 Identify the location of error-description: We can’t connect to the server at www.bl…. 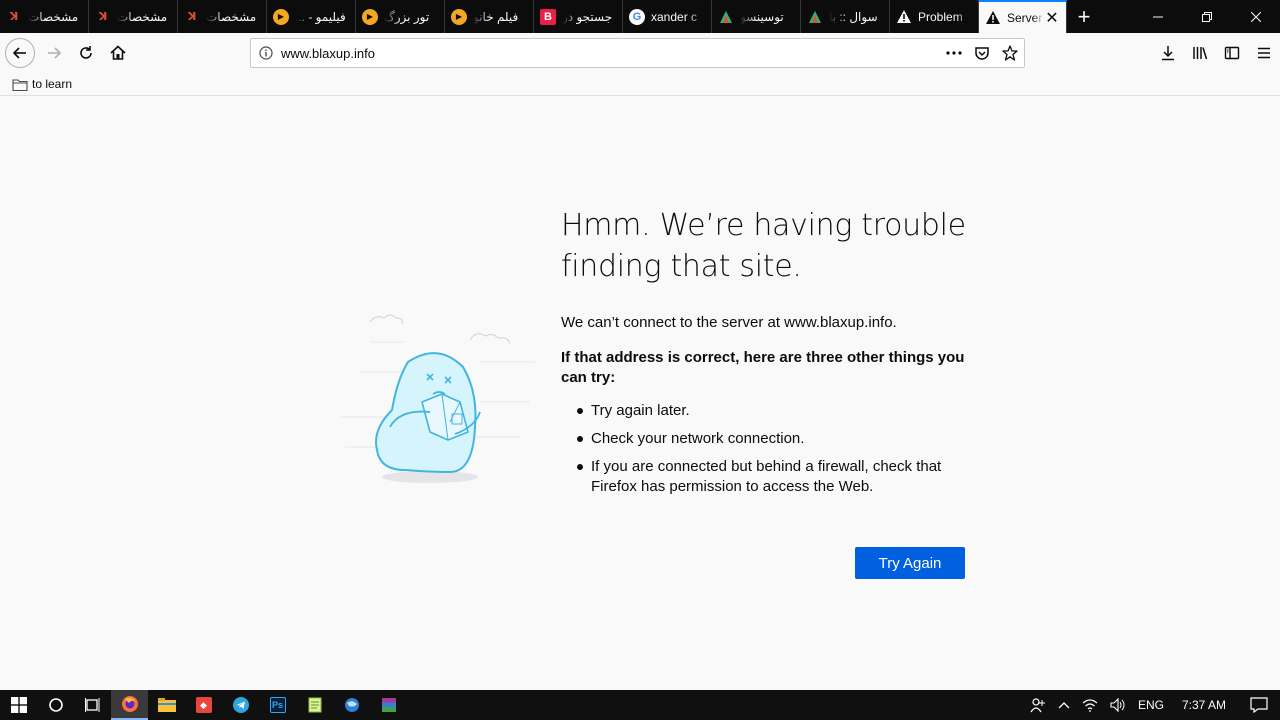
(766, 409).